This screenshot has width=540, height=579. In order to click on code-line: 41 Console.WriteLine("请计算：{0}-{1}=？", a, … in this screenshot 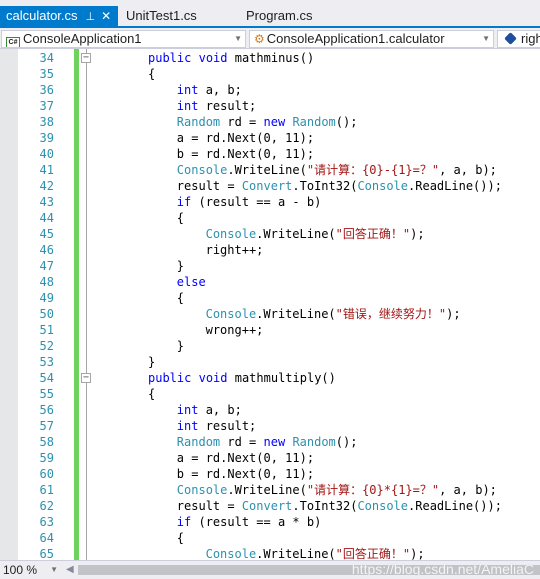, I will do `click(270, 170)`.